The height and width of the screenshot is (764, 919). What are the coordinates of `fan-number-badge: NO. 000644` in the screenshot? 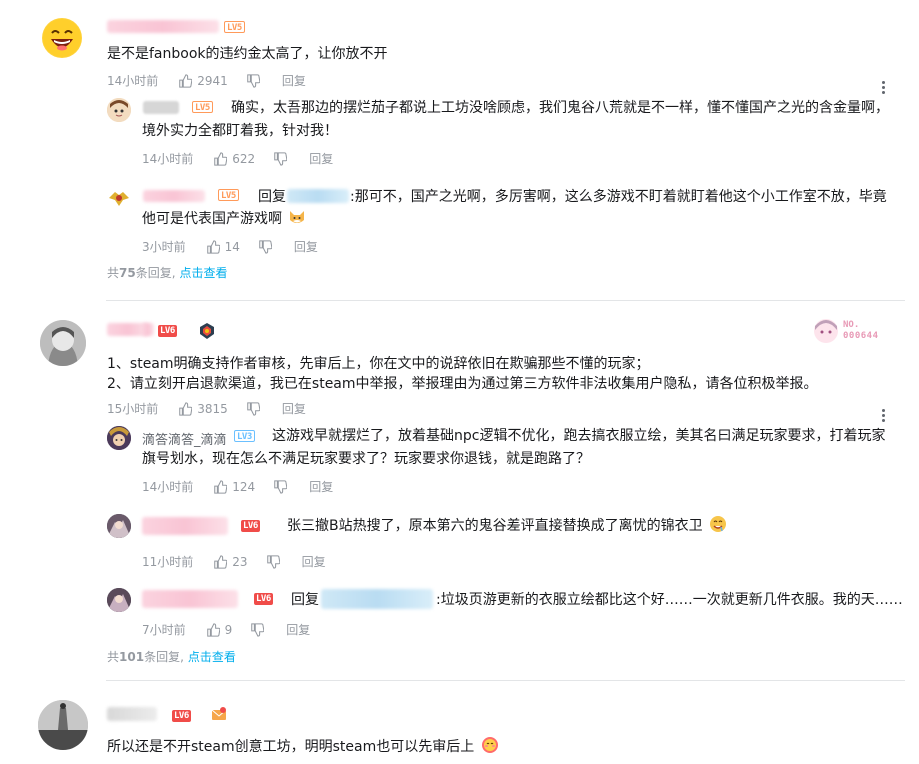 It's located at (848, 331).